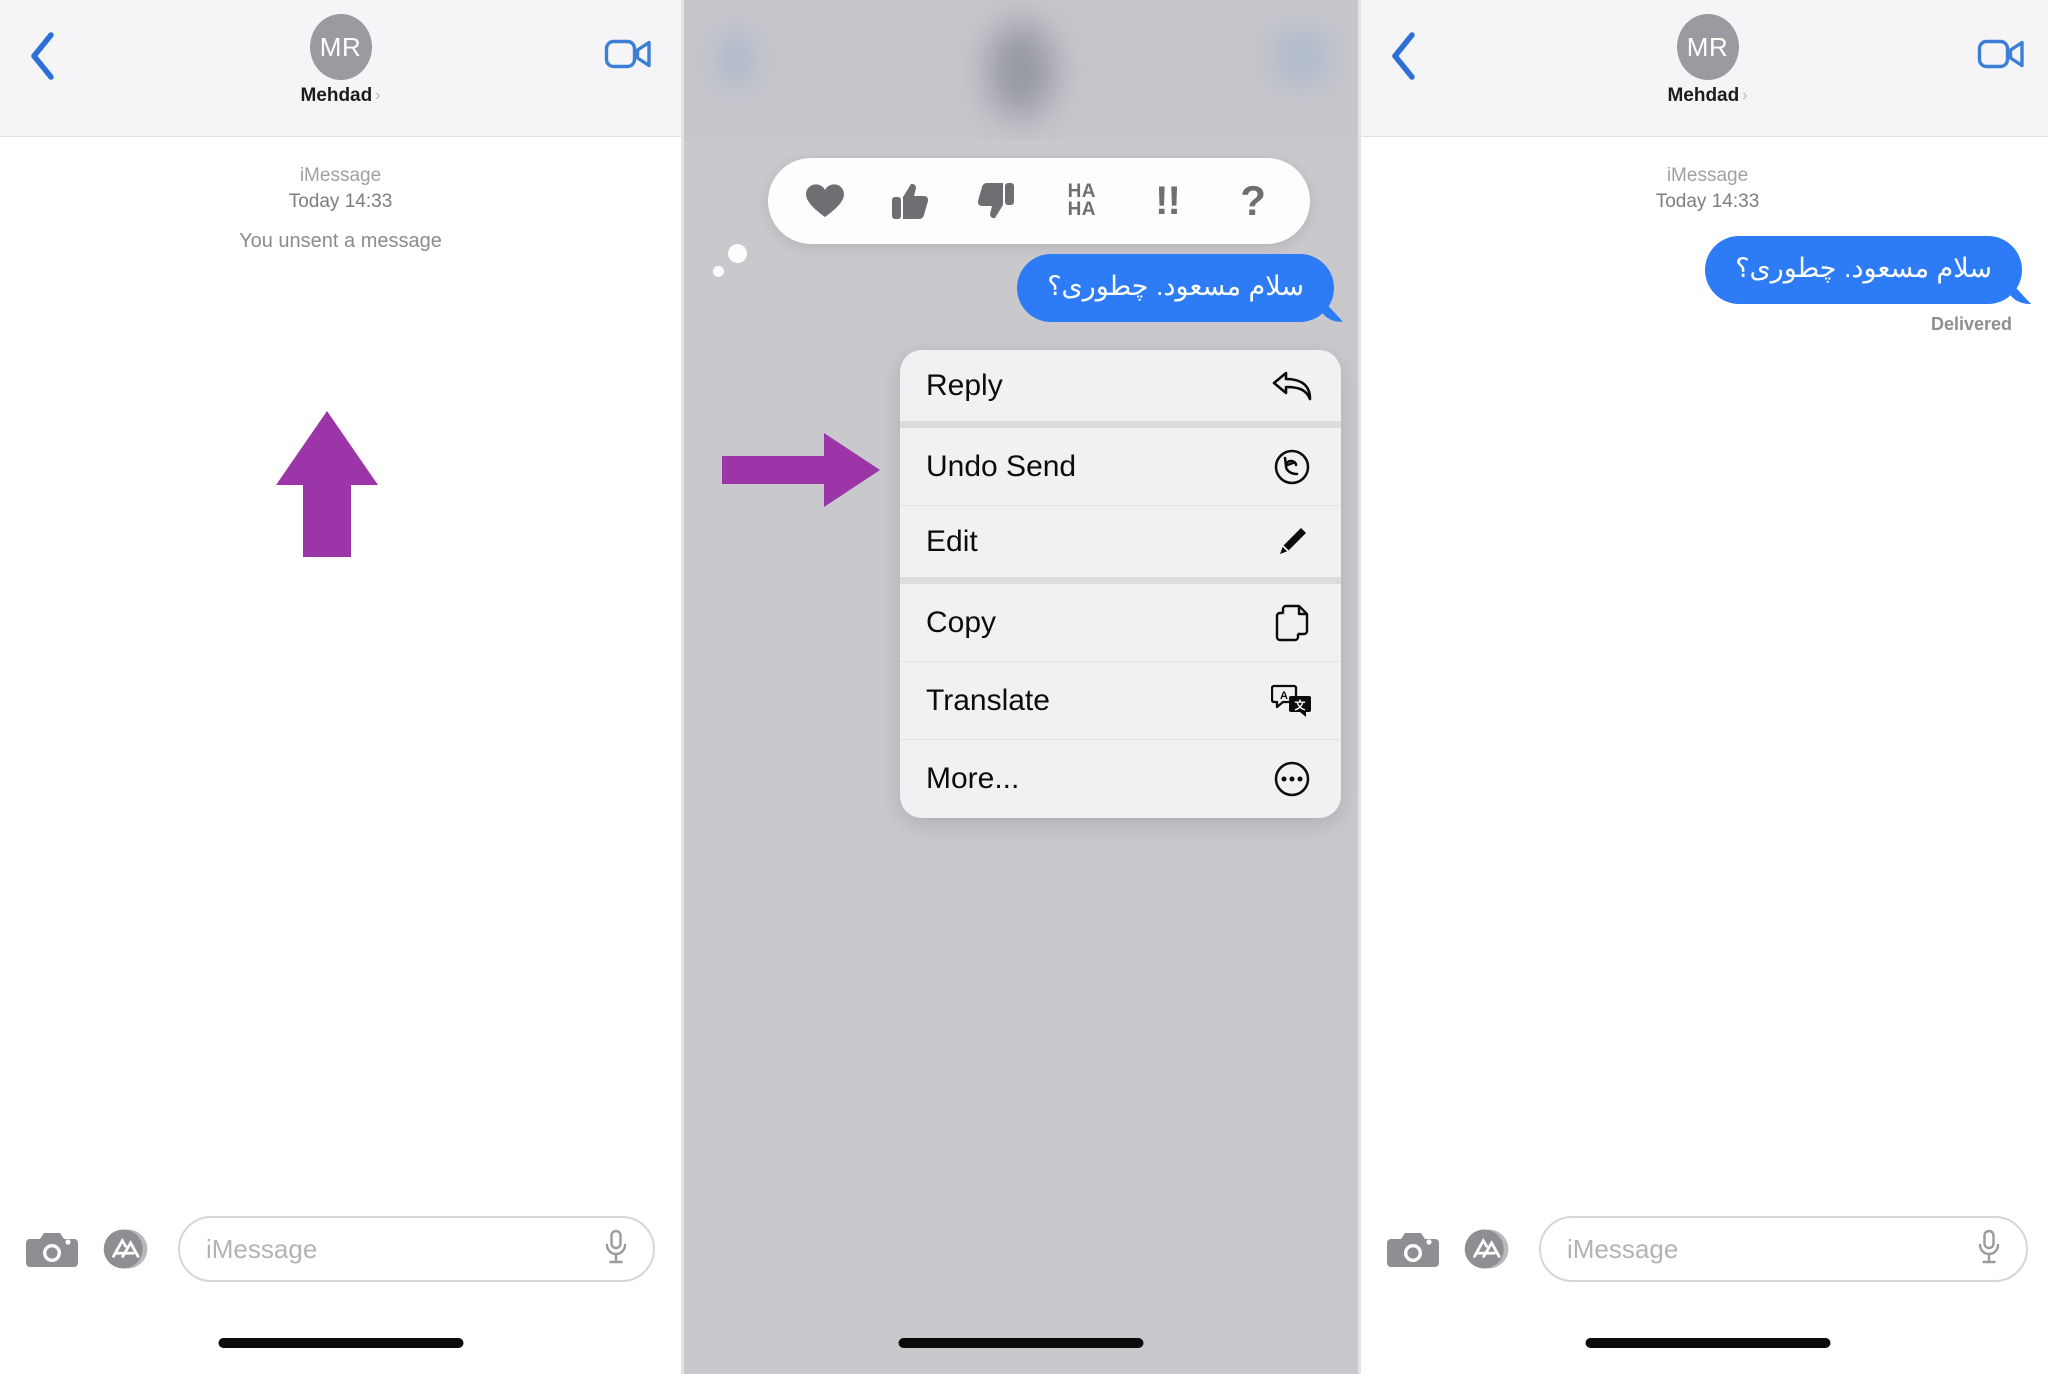 Image resolution: width=2048 pixels, height=1374 pixels. What do you see at coordinates (1120, 545) in the screenshot?
I see `context-menu-item-edit: Edit` at bounding box center [1120, 545].